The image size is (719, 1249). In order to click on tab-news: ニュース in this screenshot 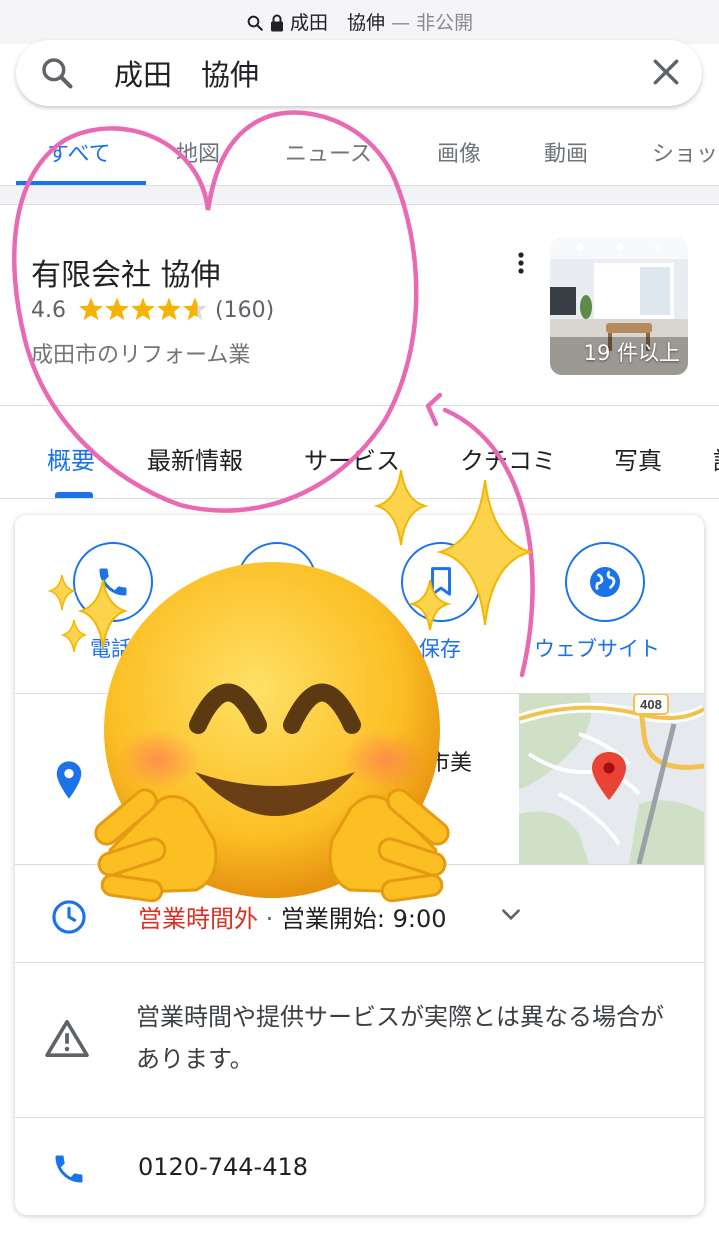, I will do `click(328, 152)`.